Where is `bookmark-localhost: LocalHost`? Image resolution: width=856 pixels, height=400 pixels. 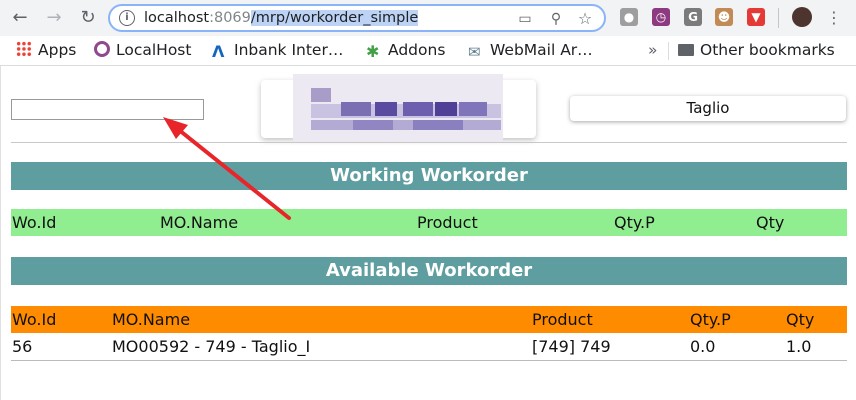
bookmark-localhost: LocalHost is located at coordinates (142, 50).